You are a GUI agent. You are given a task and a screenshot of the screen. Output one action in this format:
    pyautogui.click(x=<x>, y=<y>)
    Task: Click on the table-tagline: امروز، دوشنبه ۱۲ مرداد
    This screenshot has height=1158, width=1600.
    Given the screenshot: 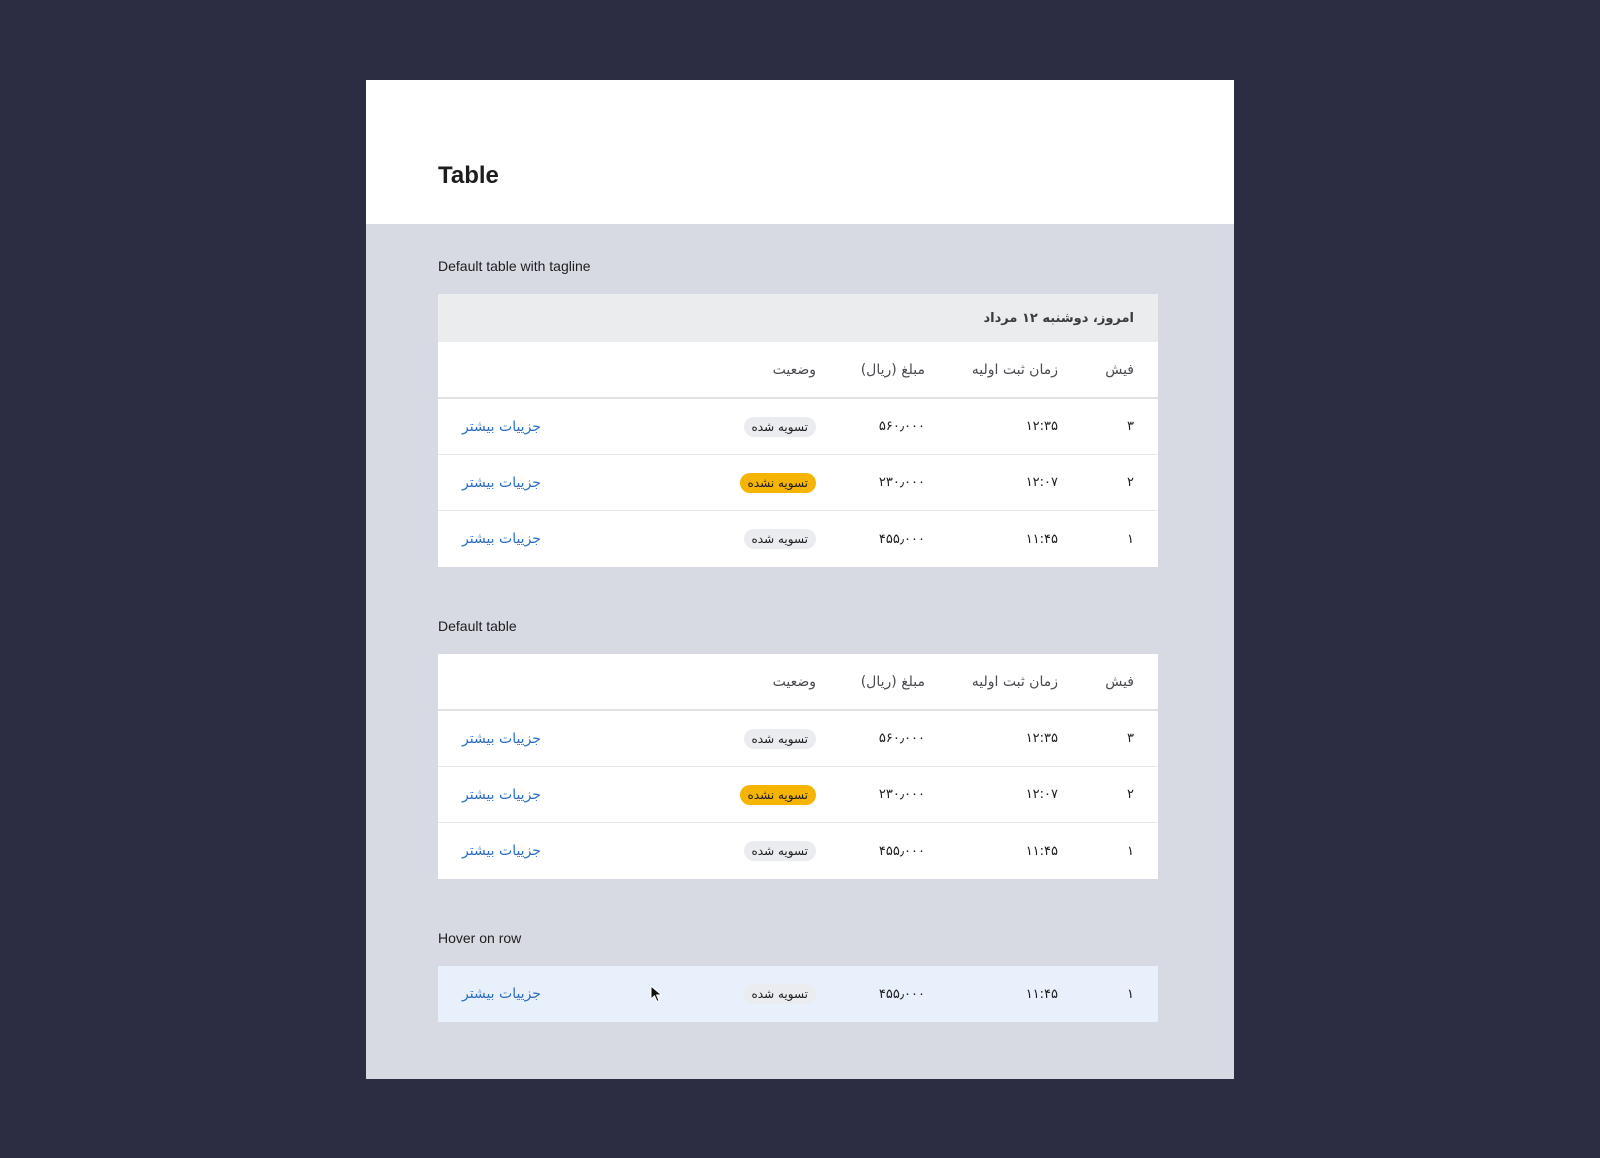 What is the action you would take?
    pyautogui.click(x=798, y=318)
    